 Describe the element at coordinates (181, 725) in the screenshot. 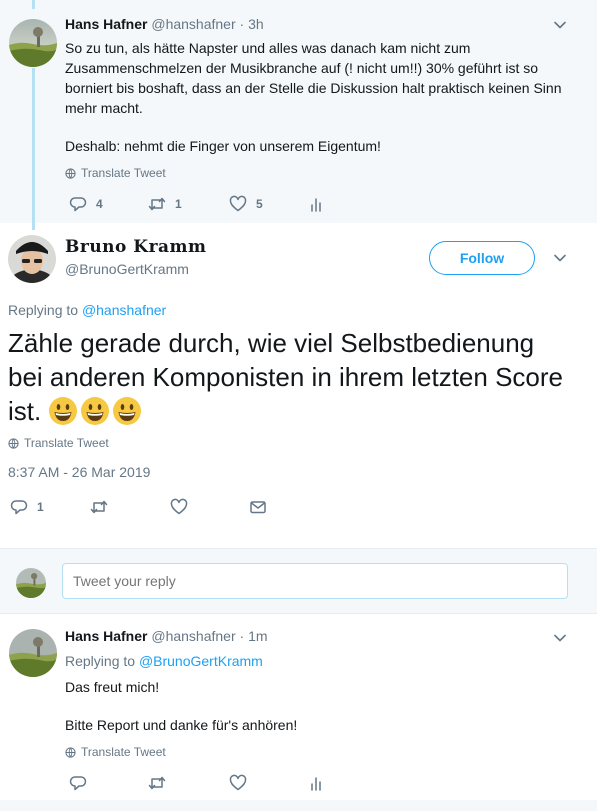

I see `reply-tweet-text-2: Bitte Report und danke für's anhören!` at that location.